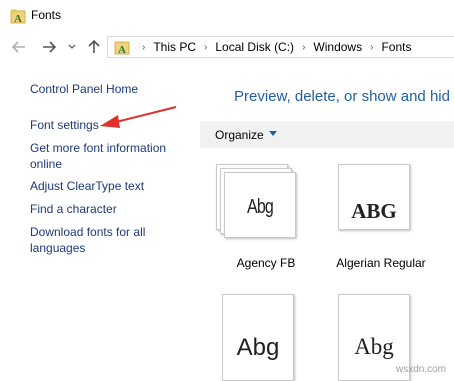 The width and height of the screenshot is (454, 381). I want to click on chevron-down-icon, so click(72, 46).